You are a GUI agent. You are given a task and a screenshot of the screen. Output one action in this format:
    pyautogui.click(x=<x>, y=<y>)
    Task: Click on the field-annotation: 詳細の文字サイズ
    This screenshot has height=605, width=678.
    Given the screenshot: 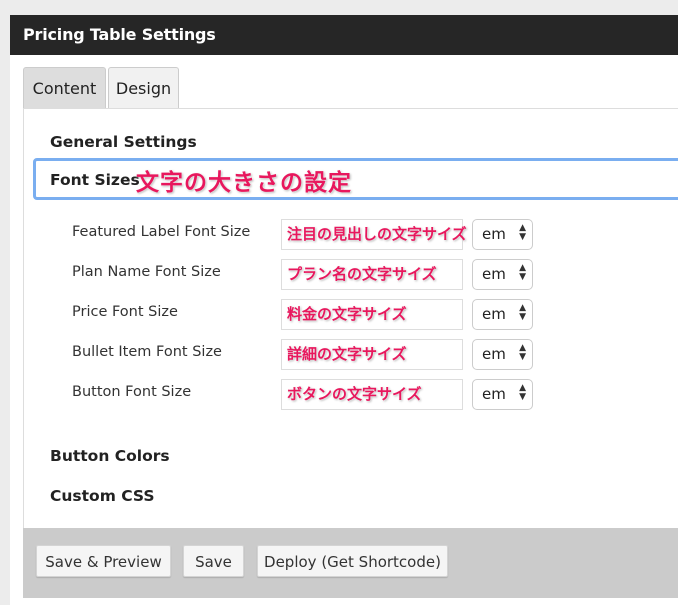 What is the action you would take?
    pyautogui.click(x=347, y=354)
    